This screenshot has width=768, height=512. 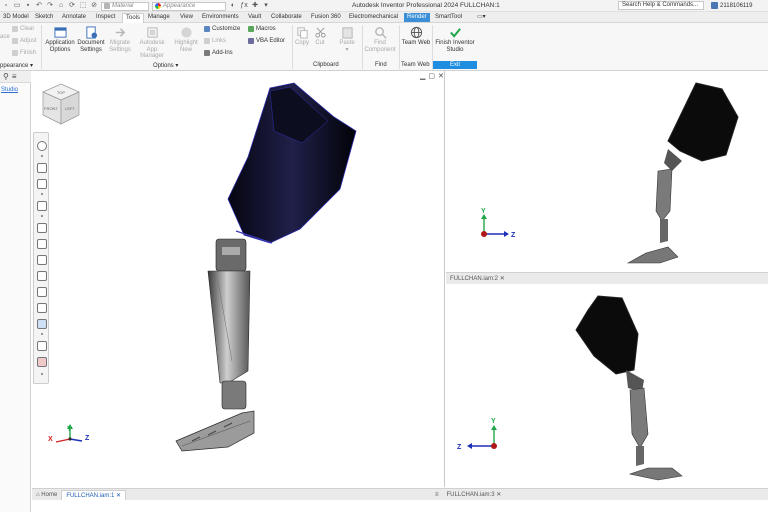 I want to click on tab-annotate: Annotate, so click(x=74, y=17).